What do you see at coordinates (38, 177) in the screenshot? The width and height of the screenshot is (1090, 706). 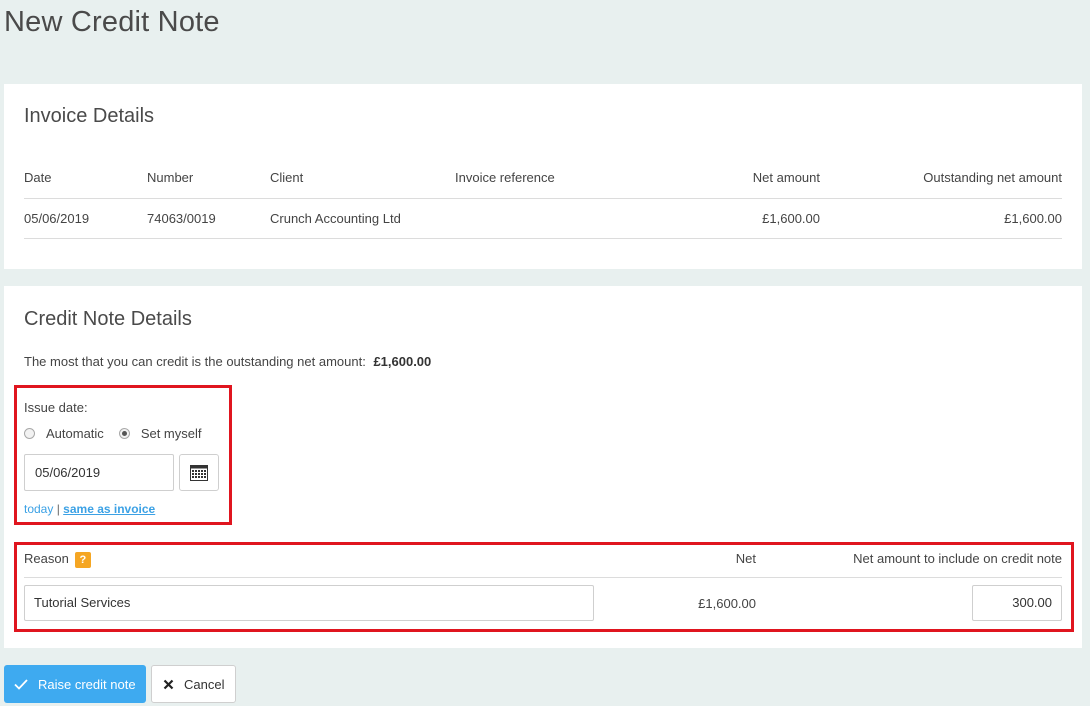 I see `col-date: Date` at bounding box center [38, 177].